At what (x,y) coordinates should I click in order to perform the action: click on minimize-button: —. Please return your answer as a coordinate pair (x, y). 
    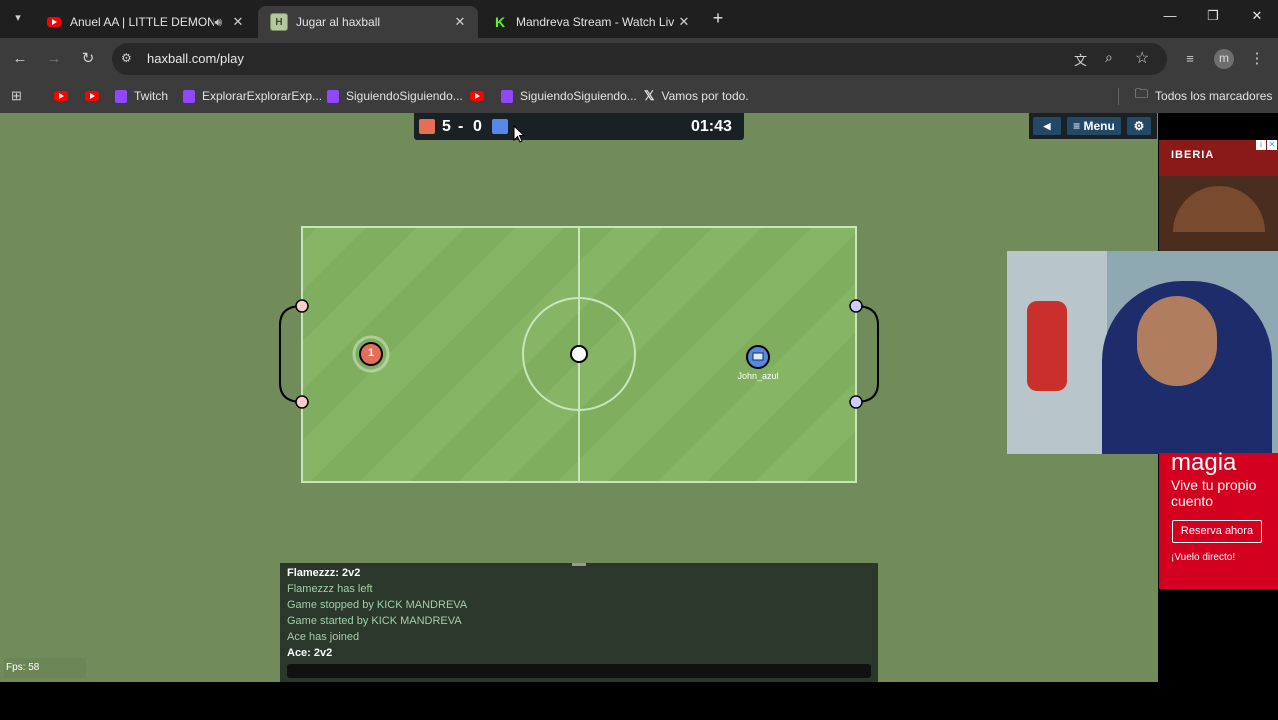
    Looking at the image, I should click on (1170, 19).